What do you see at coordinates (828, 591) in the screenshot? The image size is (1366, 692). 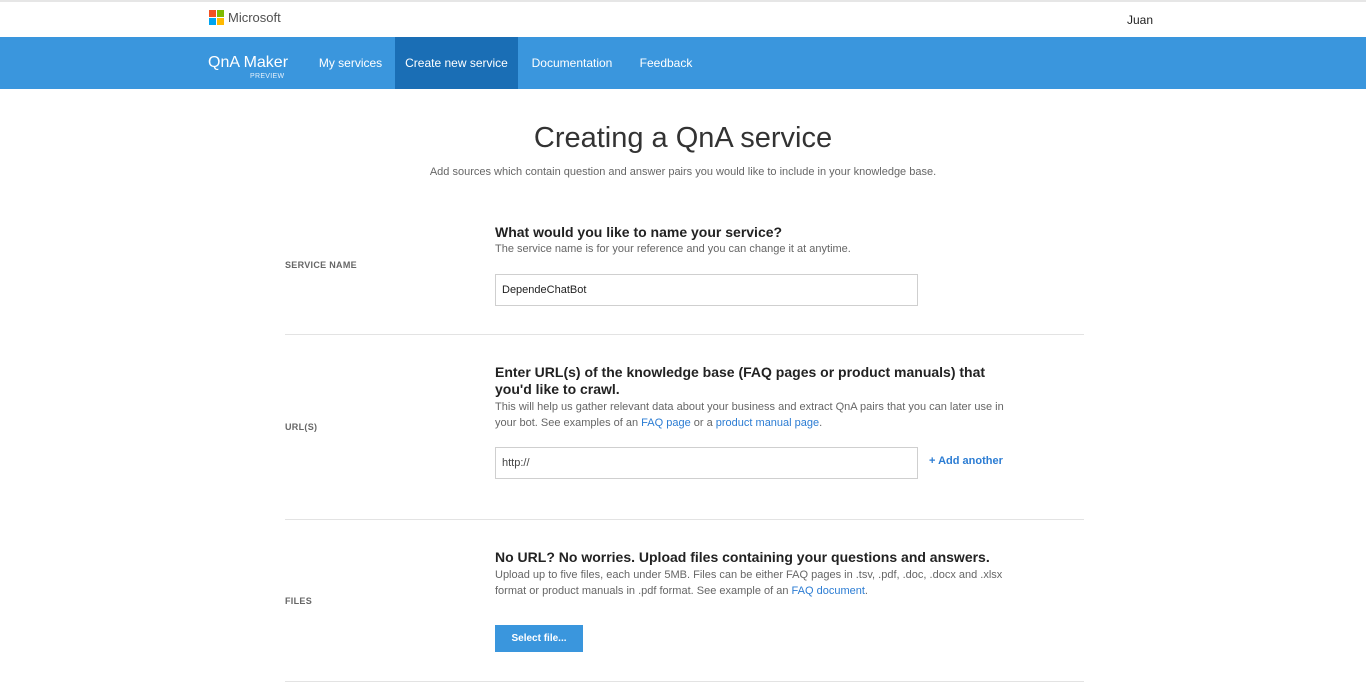 I see `faq-document-link: FAQ document` at bounding box center [828, 591].